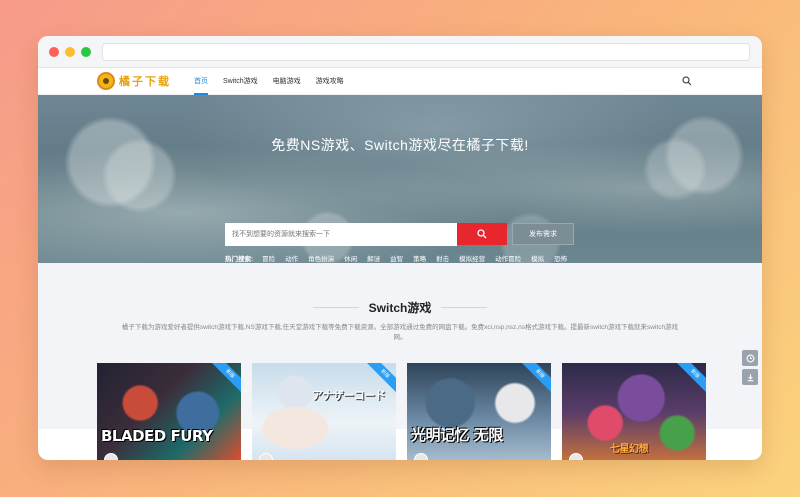 The width and height of the screenshot is (800, 497). I want to click on download-icon, so click(750, 377).